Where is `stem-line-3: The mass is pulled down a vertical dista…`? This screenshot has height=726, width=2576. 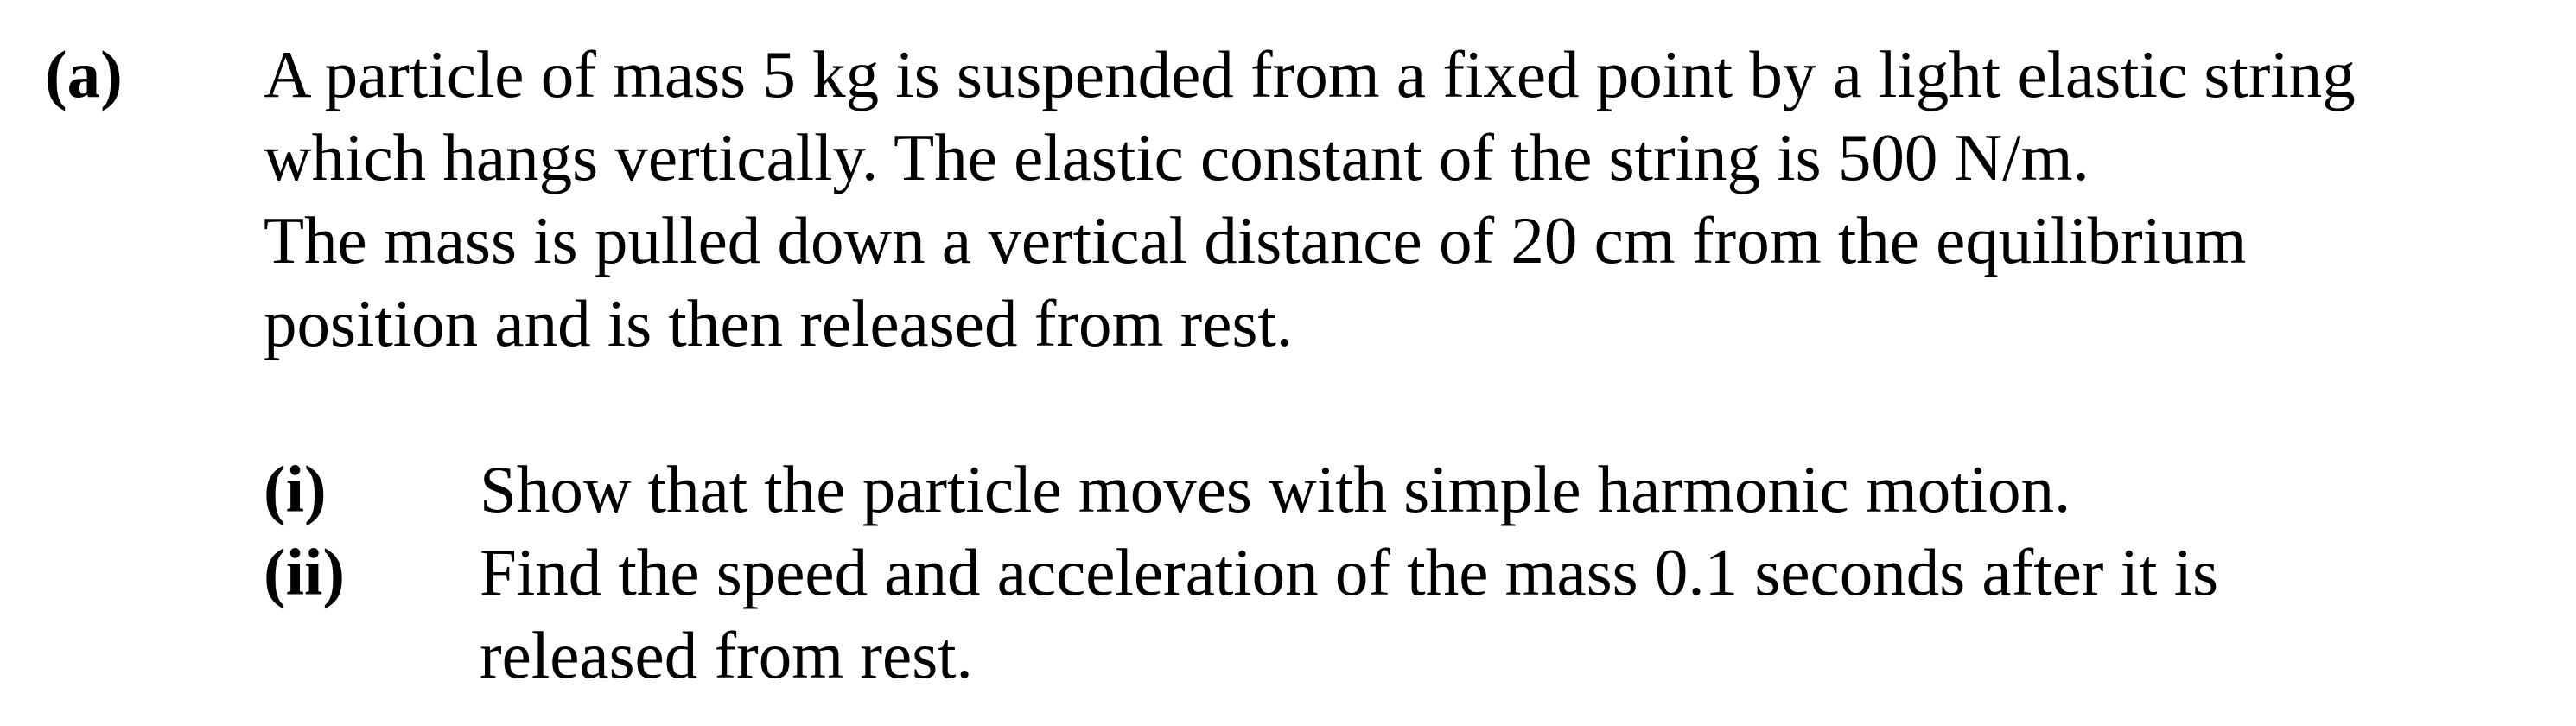 stem-line-3: The mass is pulled down a vertical dista… is located at coordinates (1255, 240).